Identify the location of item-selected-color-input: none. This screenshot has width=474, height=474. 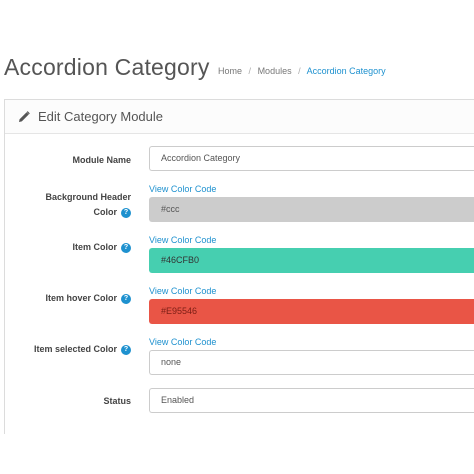
(311, 362).